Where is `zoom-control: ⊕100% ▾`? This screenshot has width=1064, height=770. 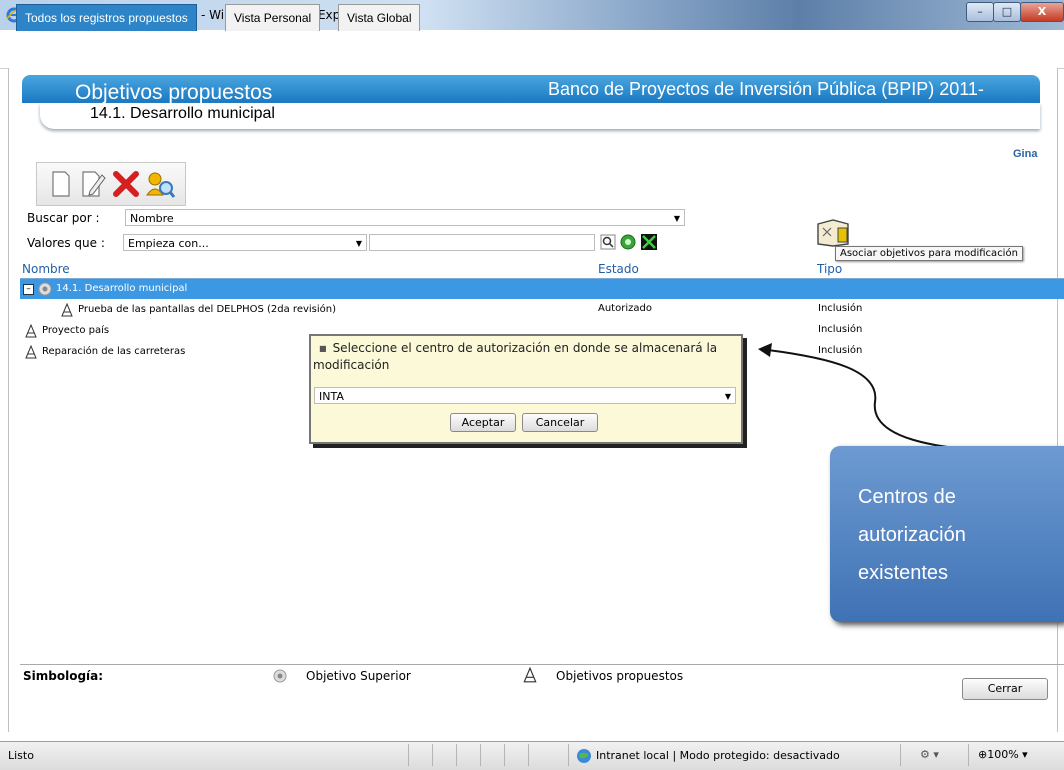 zoom-control: ⊕100% ▾ is located at coordinates (1003, 754).